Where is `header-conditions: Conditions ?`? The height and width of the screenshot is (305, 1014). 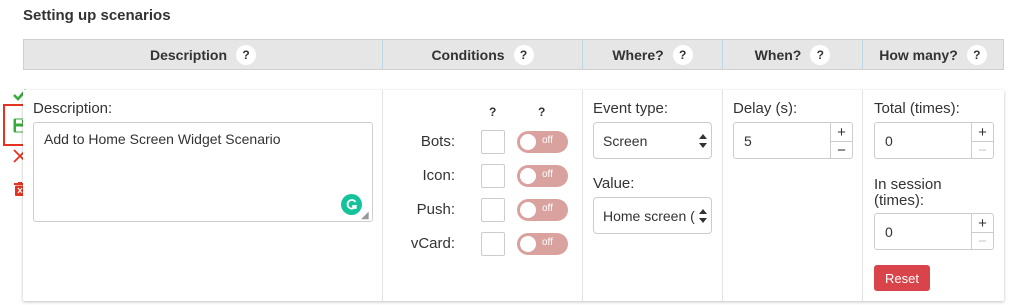 header-conditions: Conditions ? is located at coordinates (483, 54).